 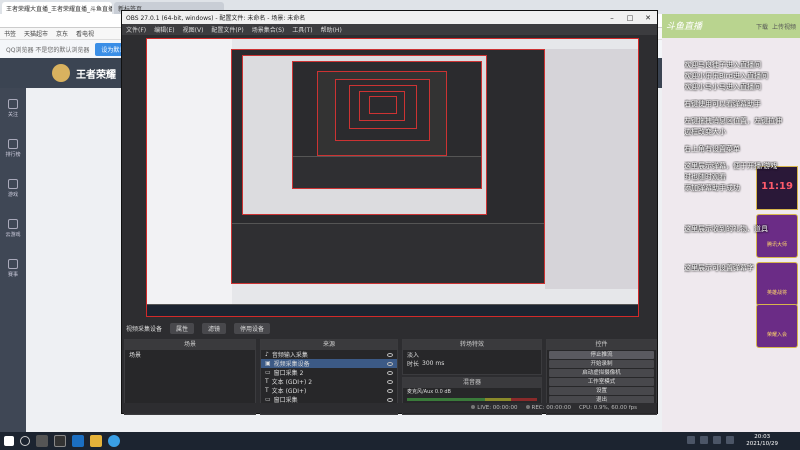 What do you see at coordinates (96, 441) in the screenshot?
I see `file-explorer-icon` at bounding box center [96, 441].